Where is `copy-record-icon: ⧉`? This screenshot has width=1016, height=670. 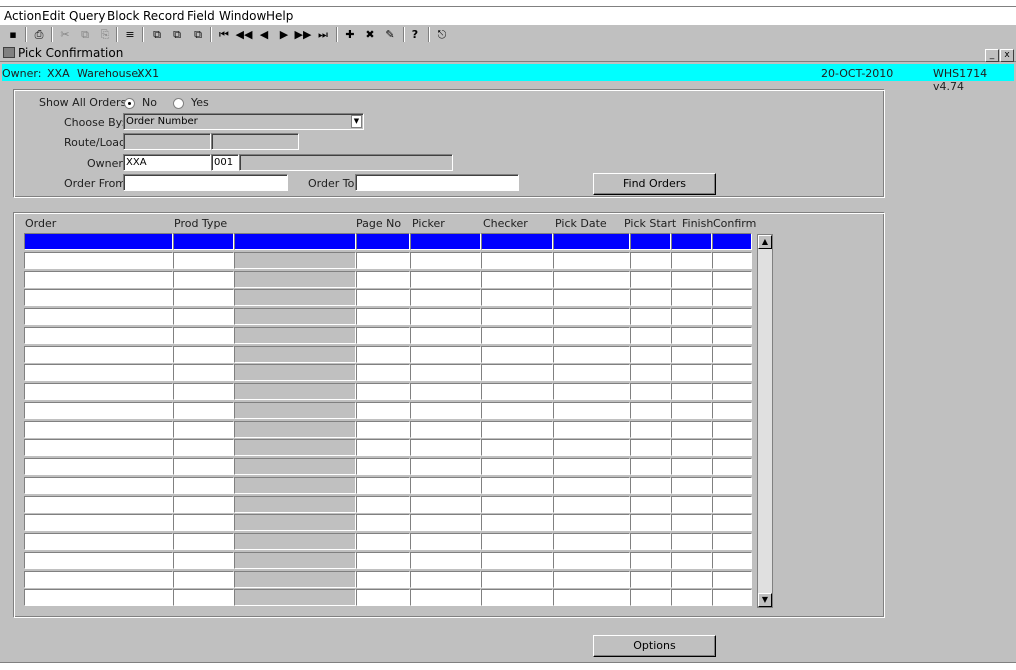 copy-record-icon: ⧉ is located at coordinates (157, 34).